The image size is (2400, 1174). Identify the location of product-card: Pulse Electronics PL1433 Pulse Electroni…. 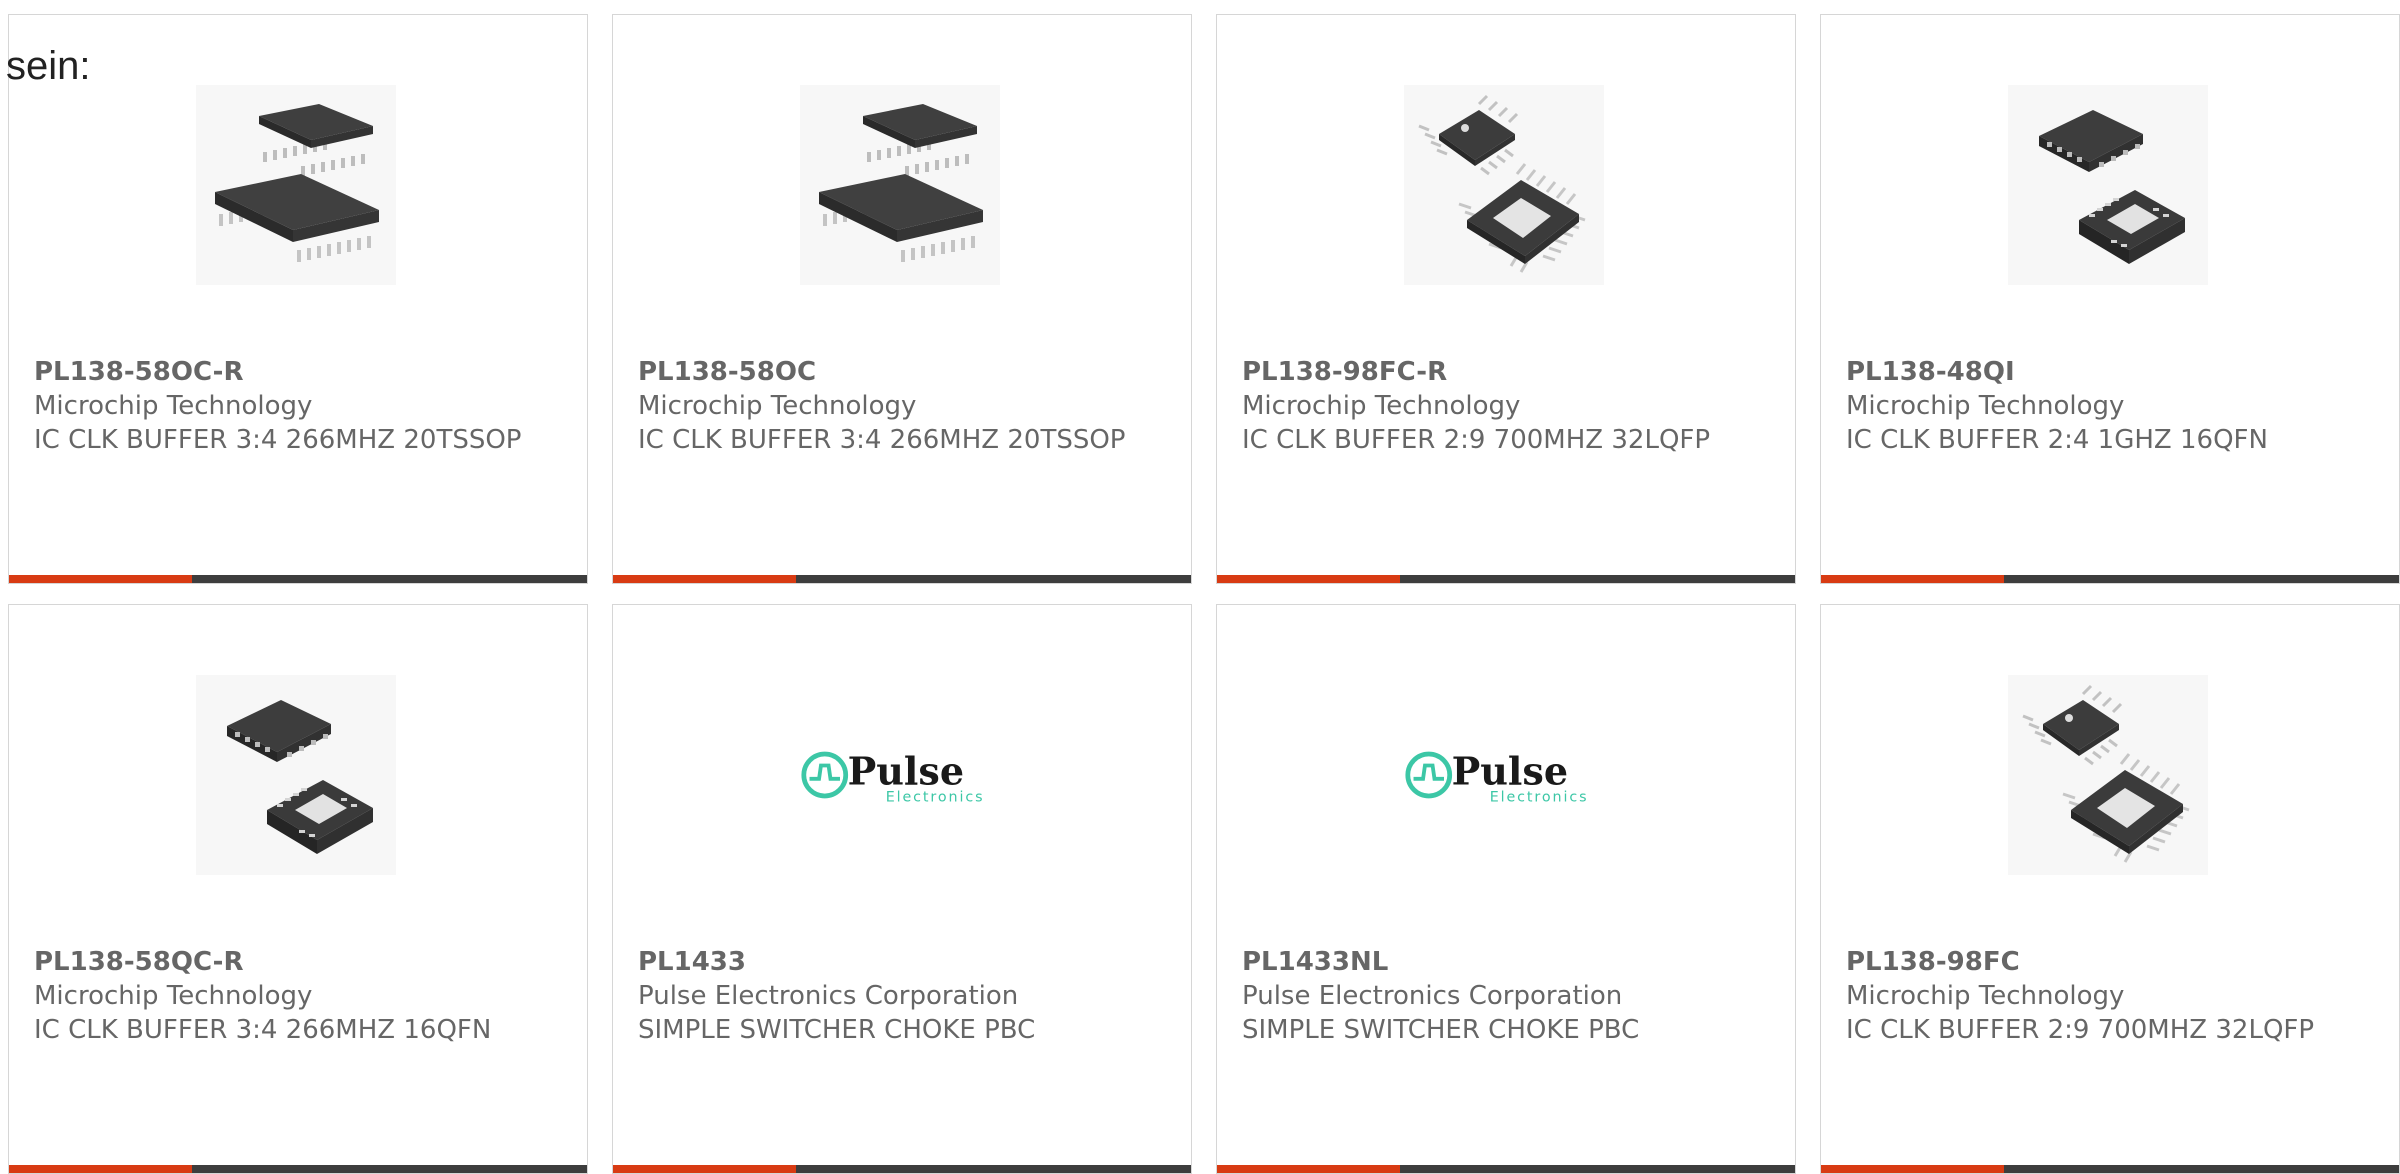
(902, 889).